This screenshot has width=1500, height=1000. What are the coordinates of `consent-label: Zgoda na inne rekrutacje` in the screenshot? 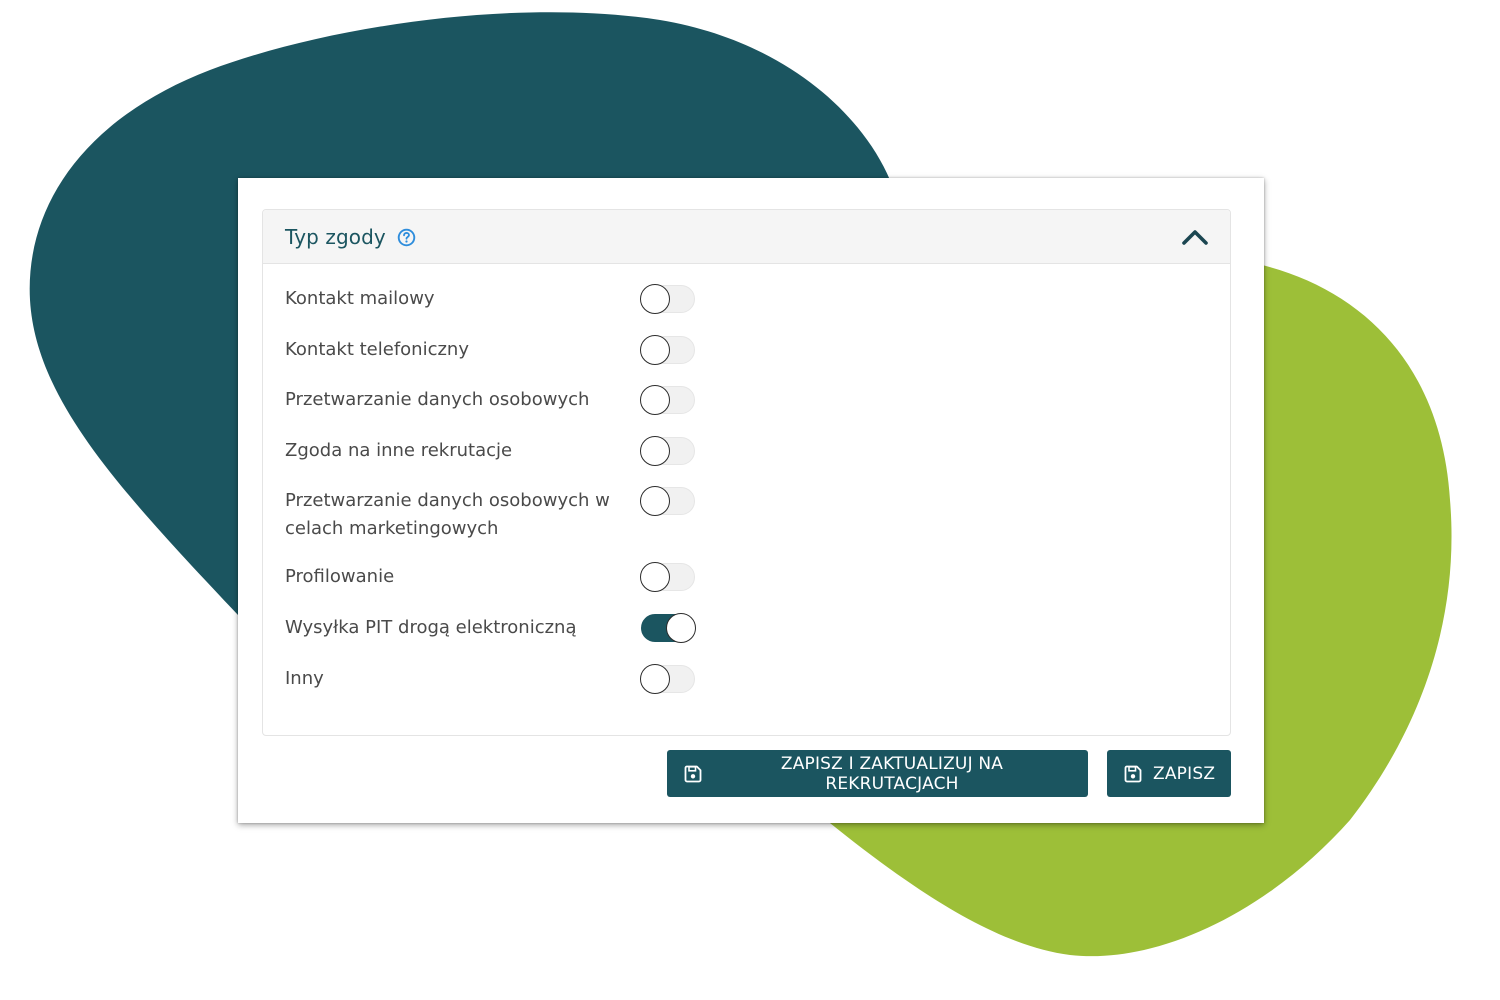 It's located at (399, 450).